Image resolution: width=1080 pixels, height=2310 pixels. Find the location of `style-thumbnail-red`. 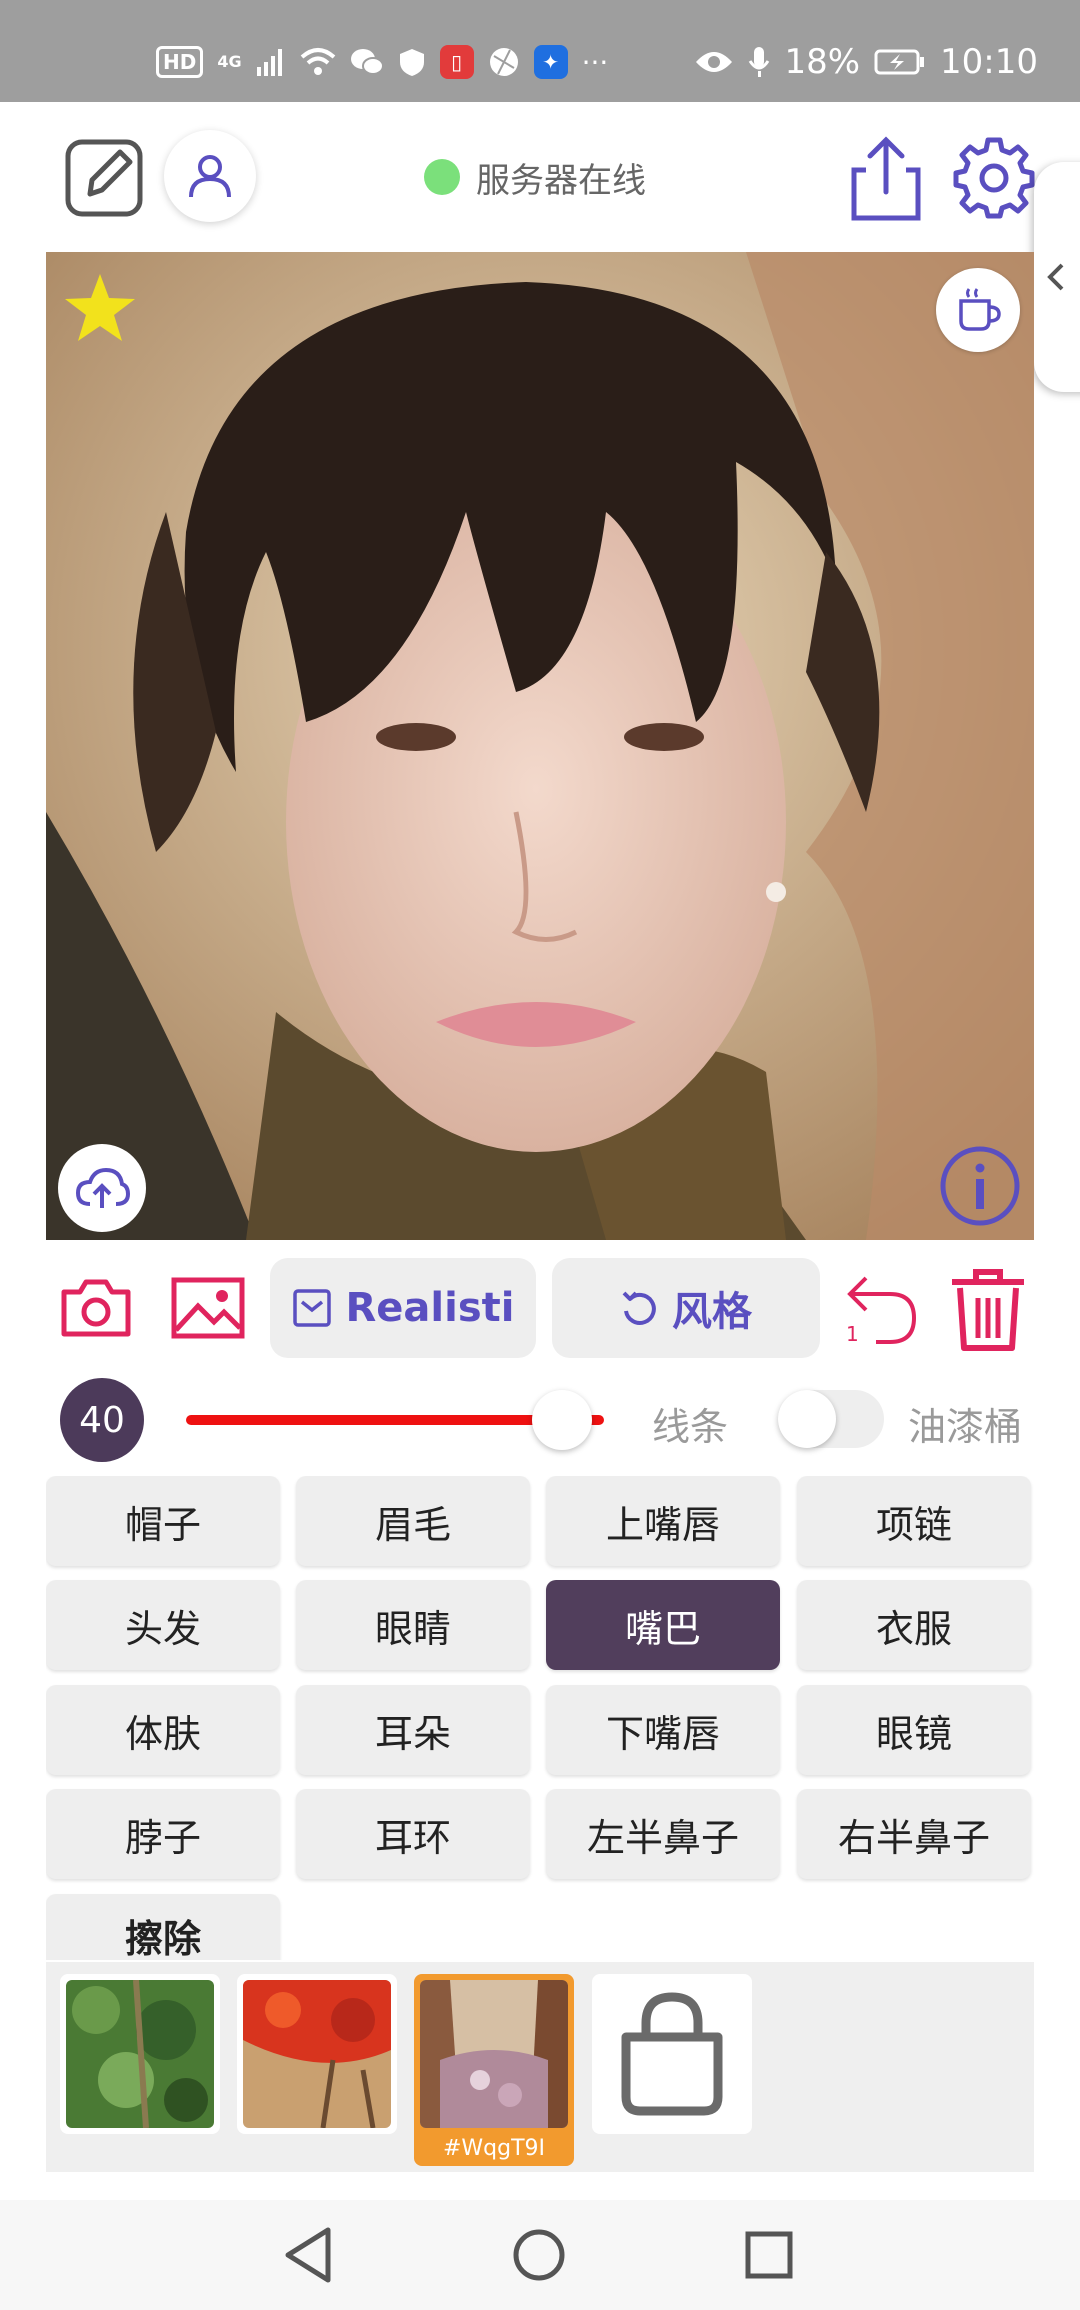

style-thumbnail-red is located at coordinates (317, 2054).